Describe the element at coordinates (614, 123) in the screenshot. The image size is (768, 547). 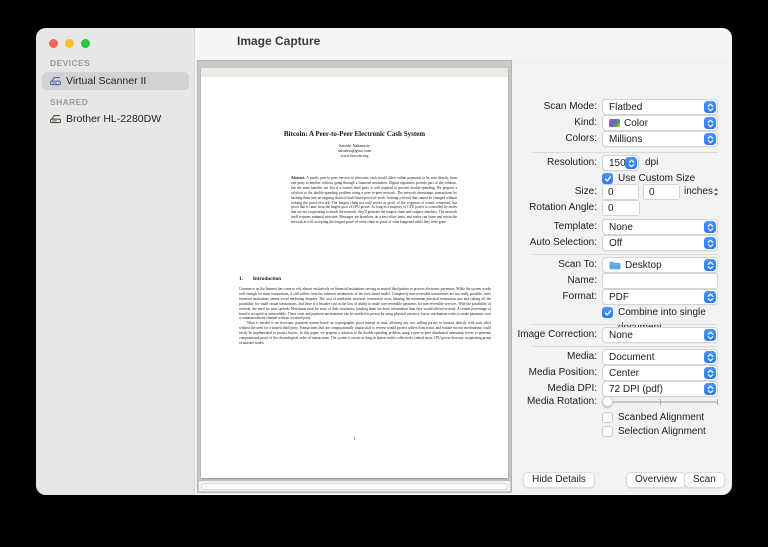
I see `color-photo-icon` at that location.